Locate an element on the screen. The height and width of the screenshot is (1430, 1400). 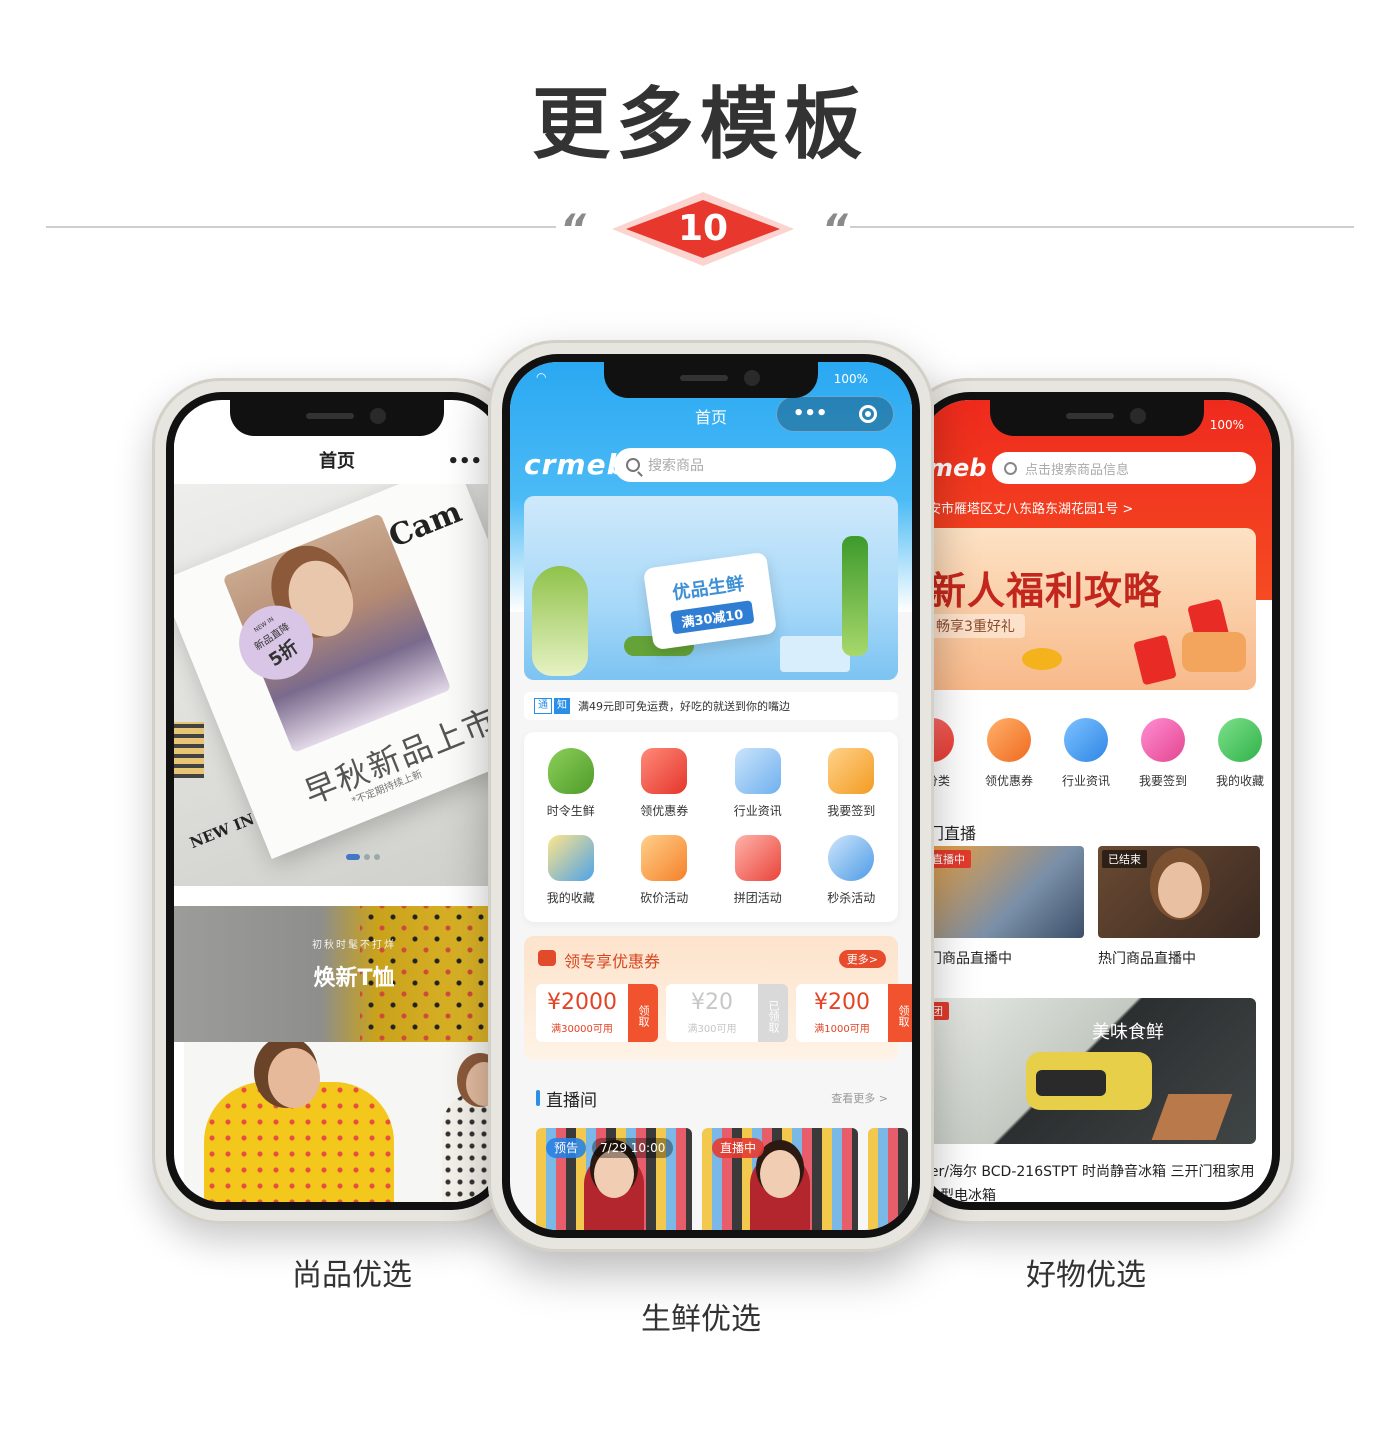
product-image-label: 美味食鲜 is located at coordinates (1128, 1032).